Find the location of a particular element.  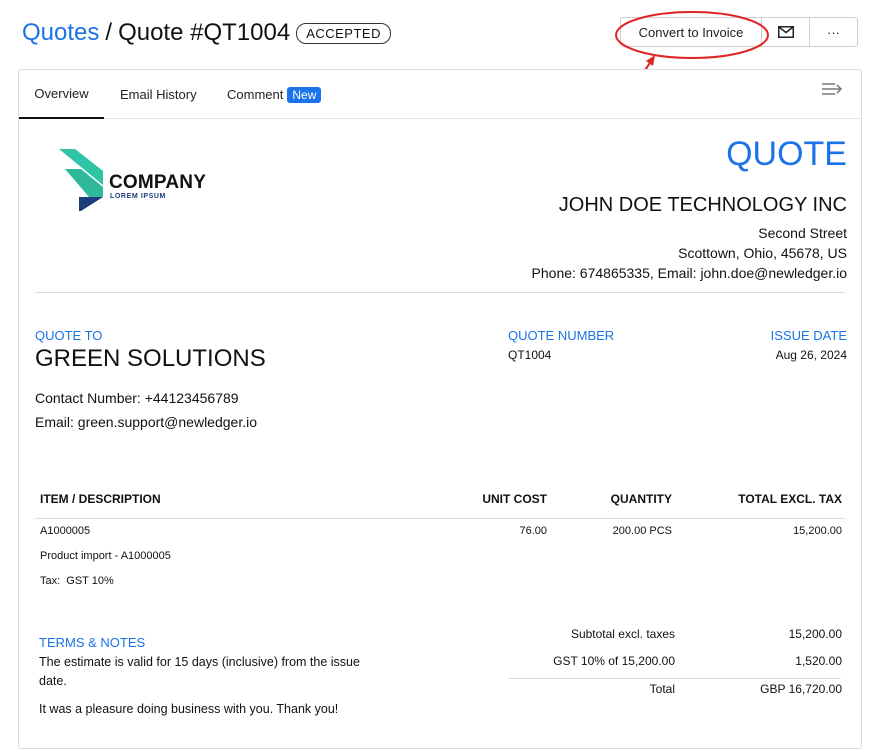

tab-overview-label: Overview is located at coordinates (61, 93).